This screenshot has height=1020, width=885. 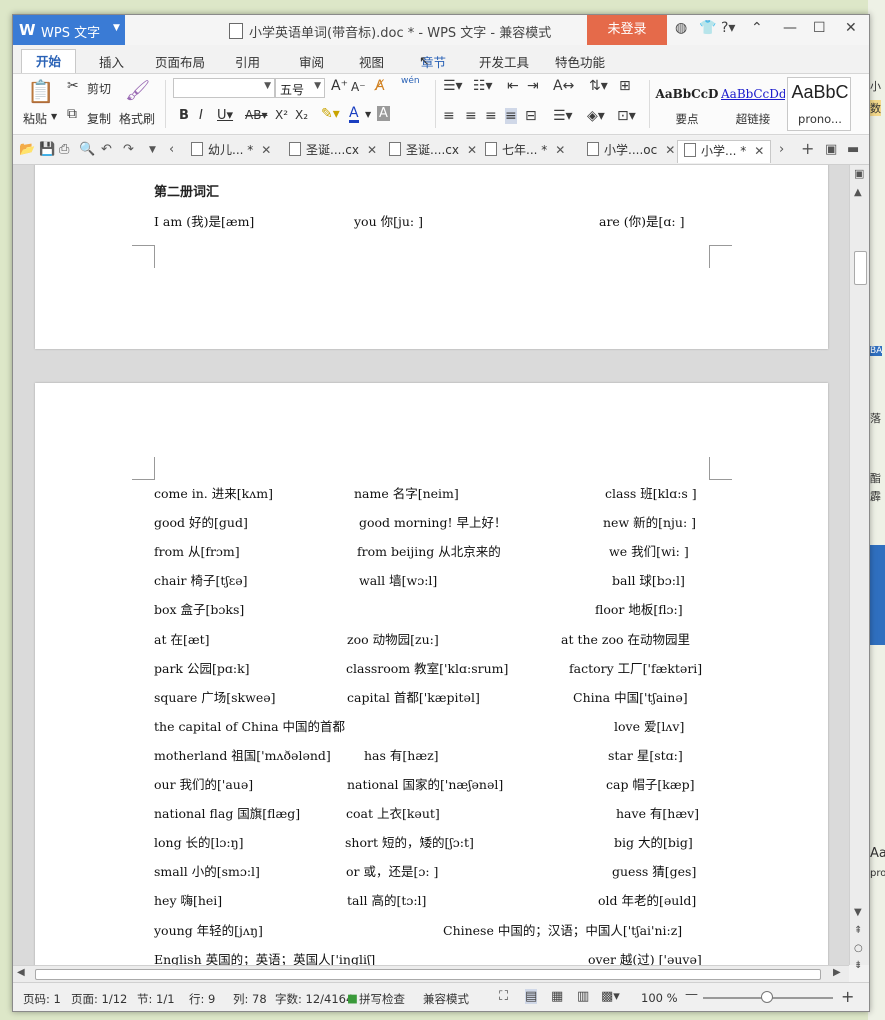 I want to click on page-view-icon: ▤, so click(x=531, y=996).